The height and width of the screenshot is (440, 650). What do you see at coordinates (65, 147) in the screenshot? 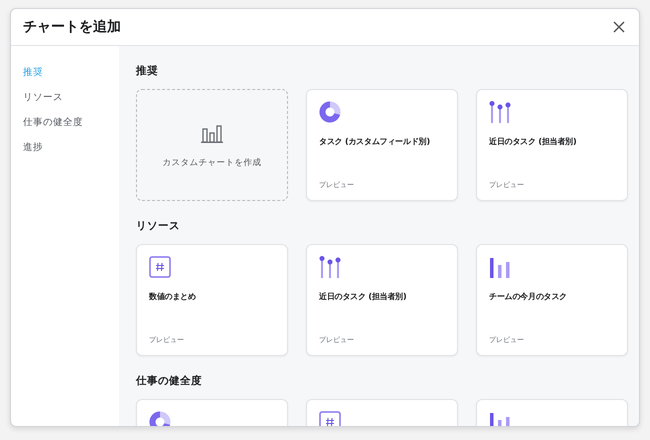
I see `sidebar-item: 進捗` at bounding box center [65, 147].